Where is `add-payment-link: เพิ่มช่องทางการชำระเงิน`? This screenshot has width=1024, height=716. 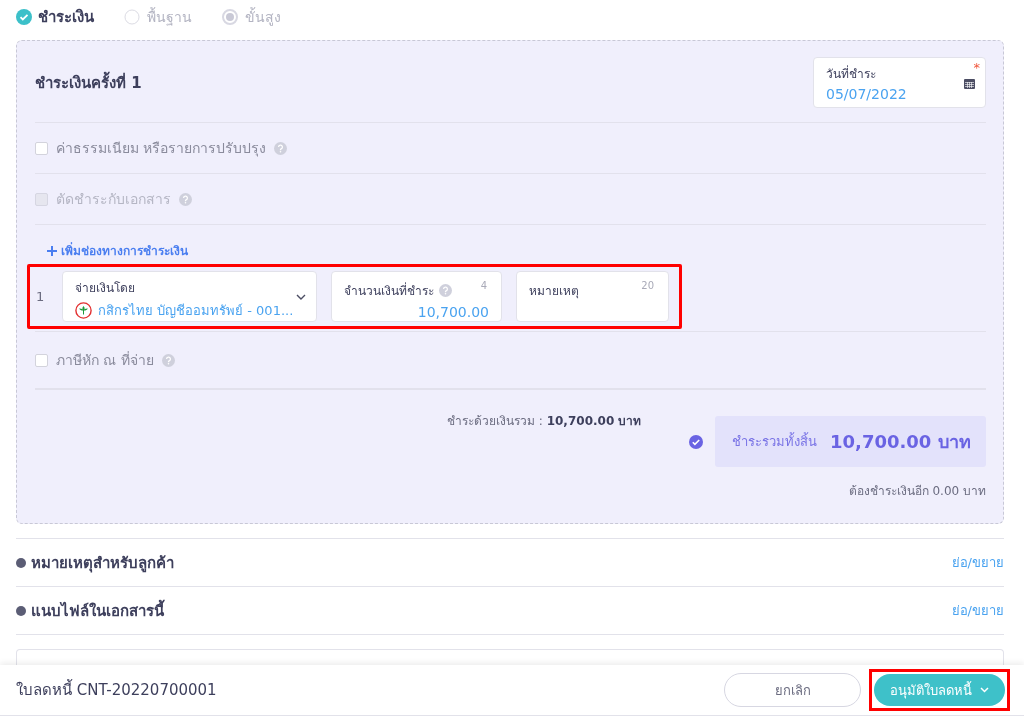 add-payment-link: เพิ่มช่องทางการชำระเงิน is located at coordinates (117, 250).